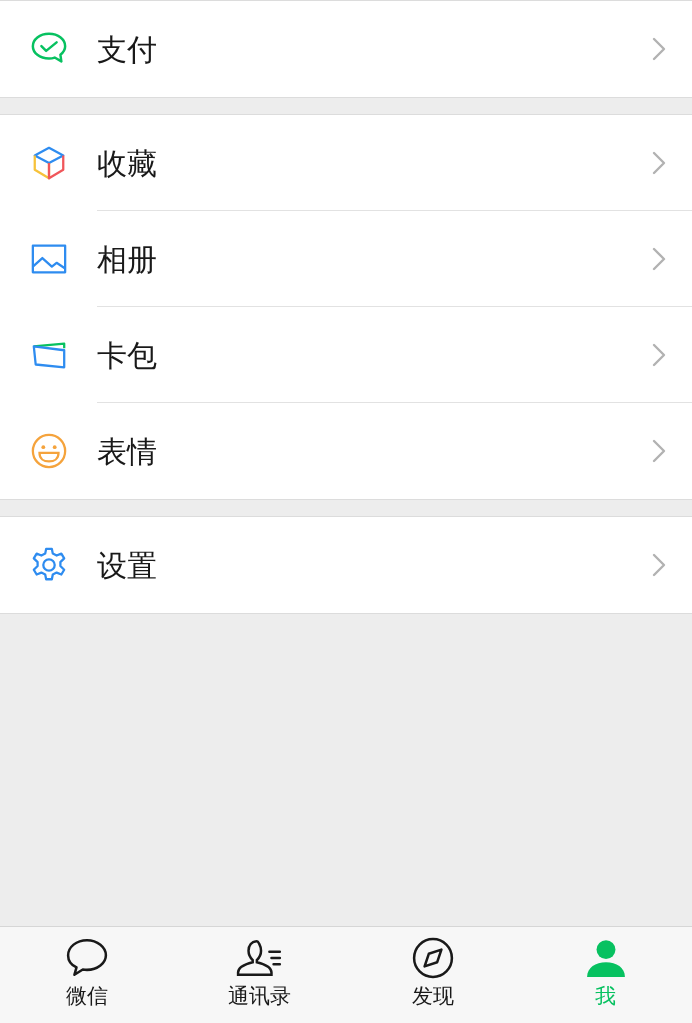 Image resolution: width=692 pixels, height=1023 pixels. What do you see at coordinates (346, 163) in the screenshot?
I see `menu-item: 收藏` at bounding box center [346, 163].